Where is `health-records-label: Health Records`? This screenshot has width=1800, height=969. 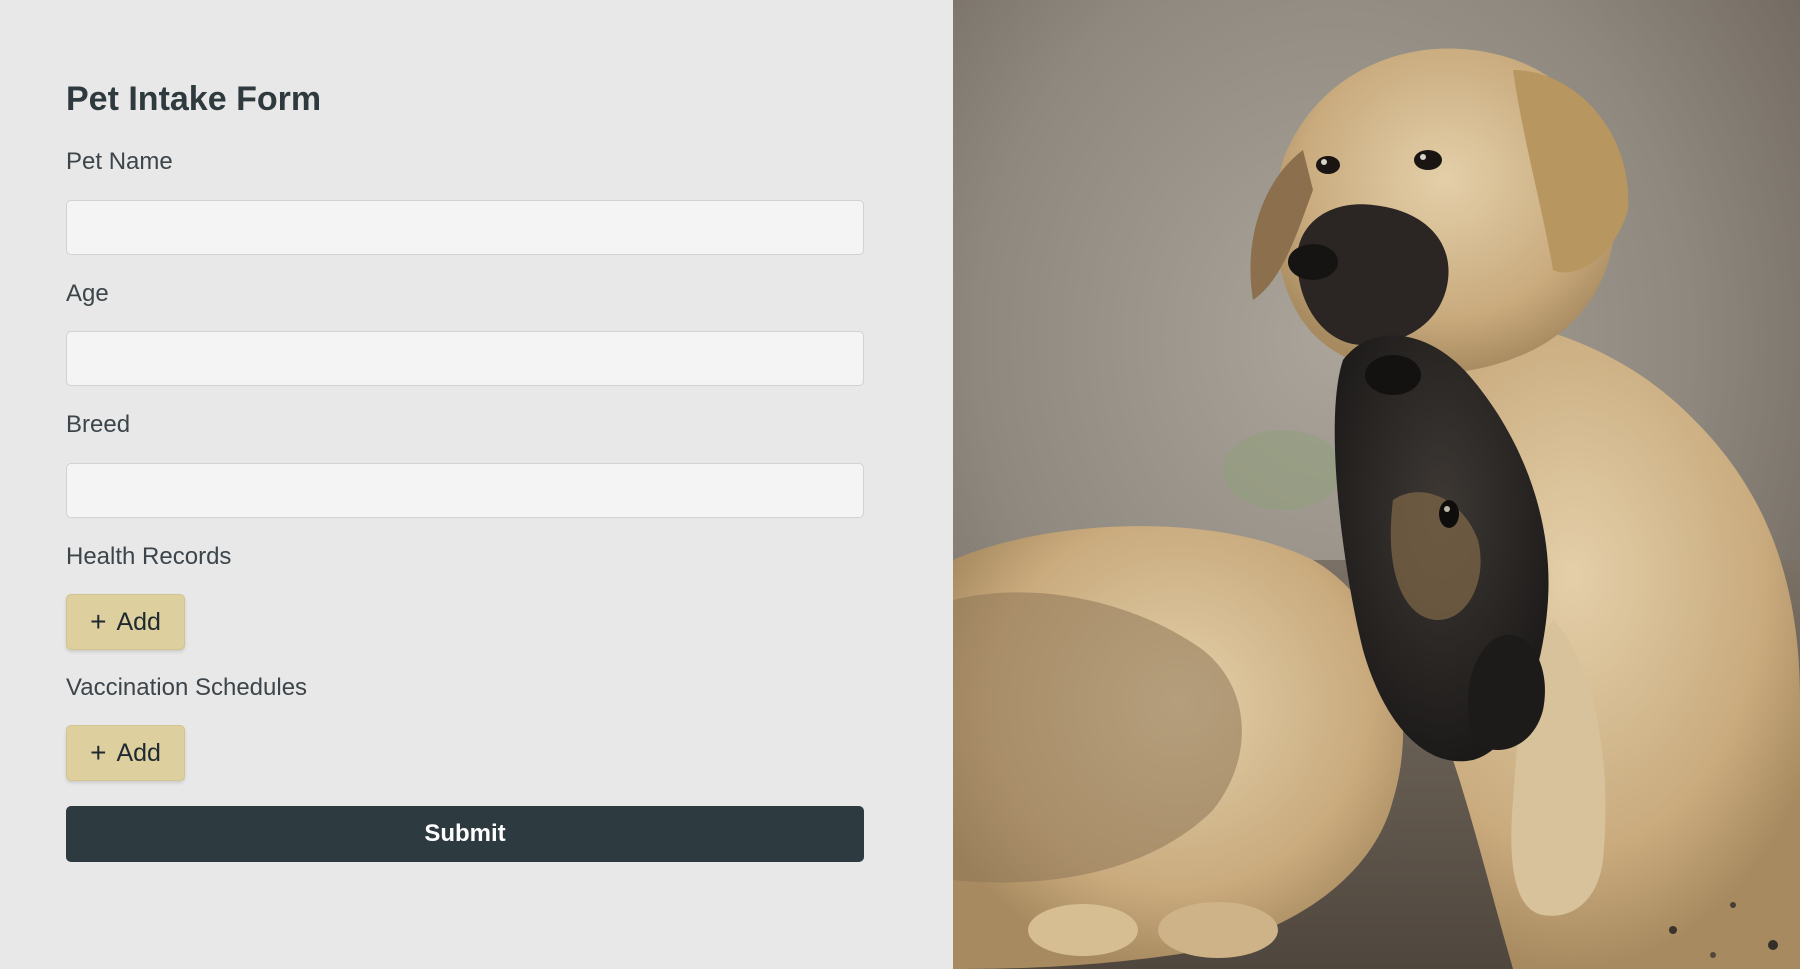
health-records-label: Health Records is located at coordinates (149, 556).